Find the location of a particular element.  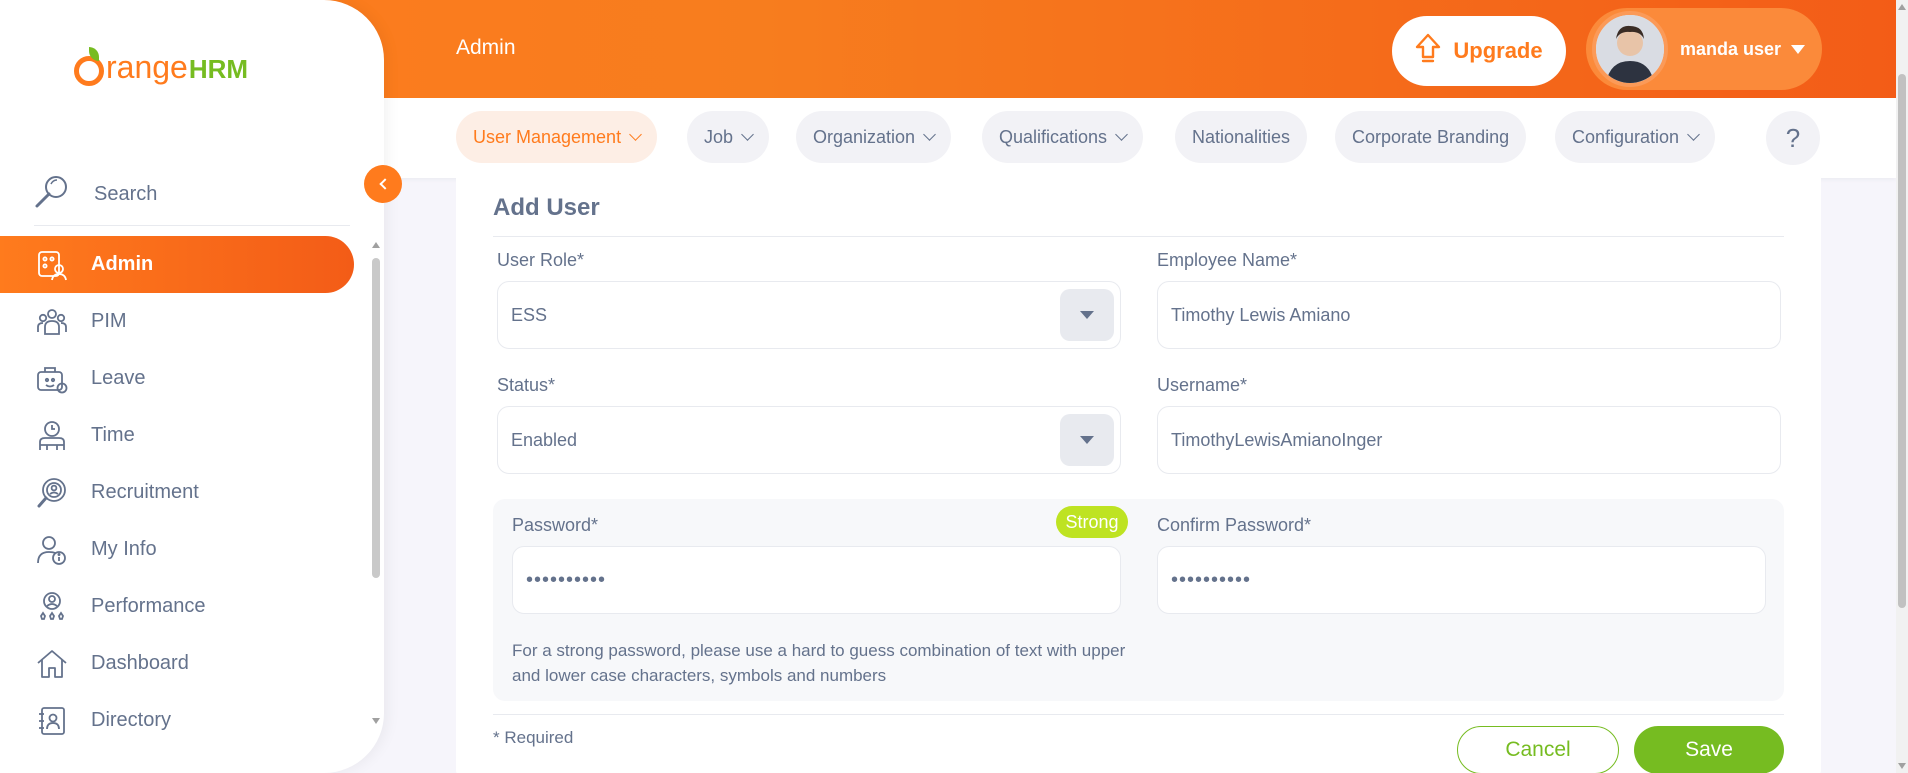

tab-label: Configuration is located at coordinates (1626, 136).